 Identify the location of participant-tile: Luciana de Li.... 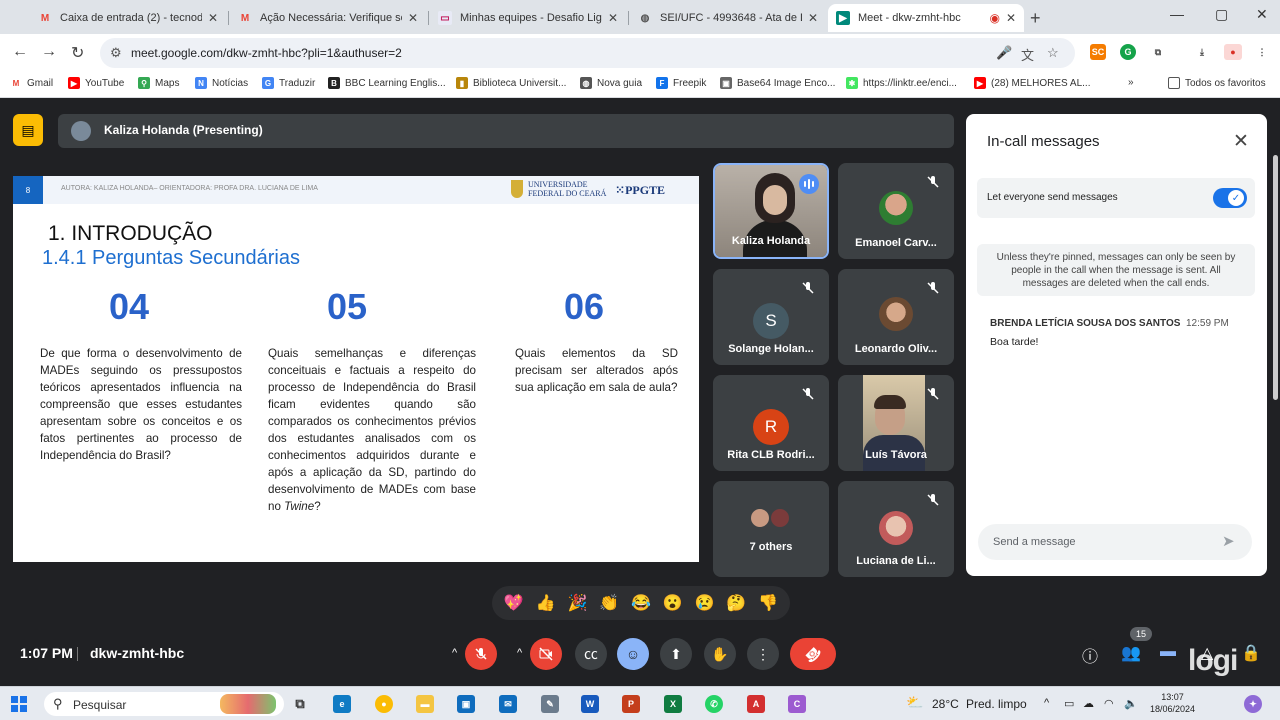
(896, 529).